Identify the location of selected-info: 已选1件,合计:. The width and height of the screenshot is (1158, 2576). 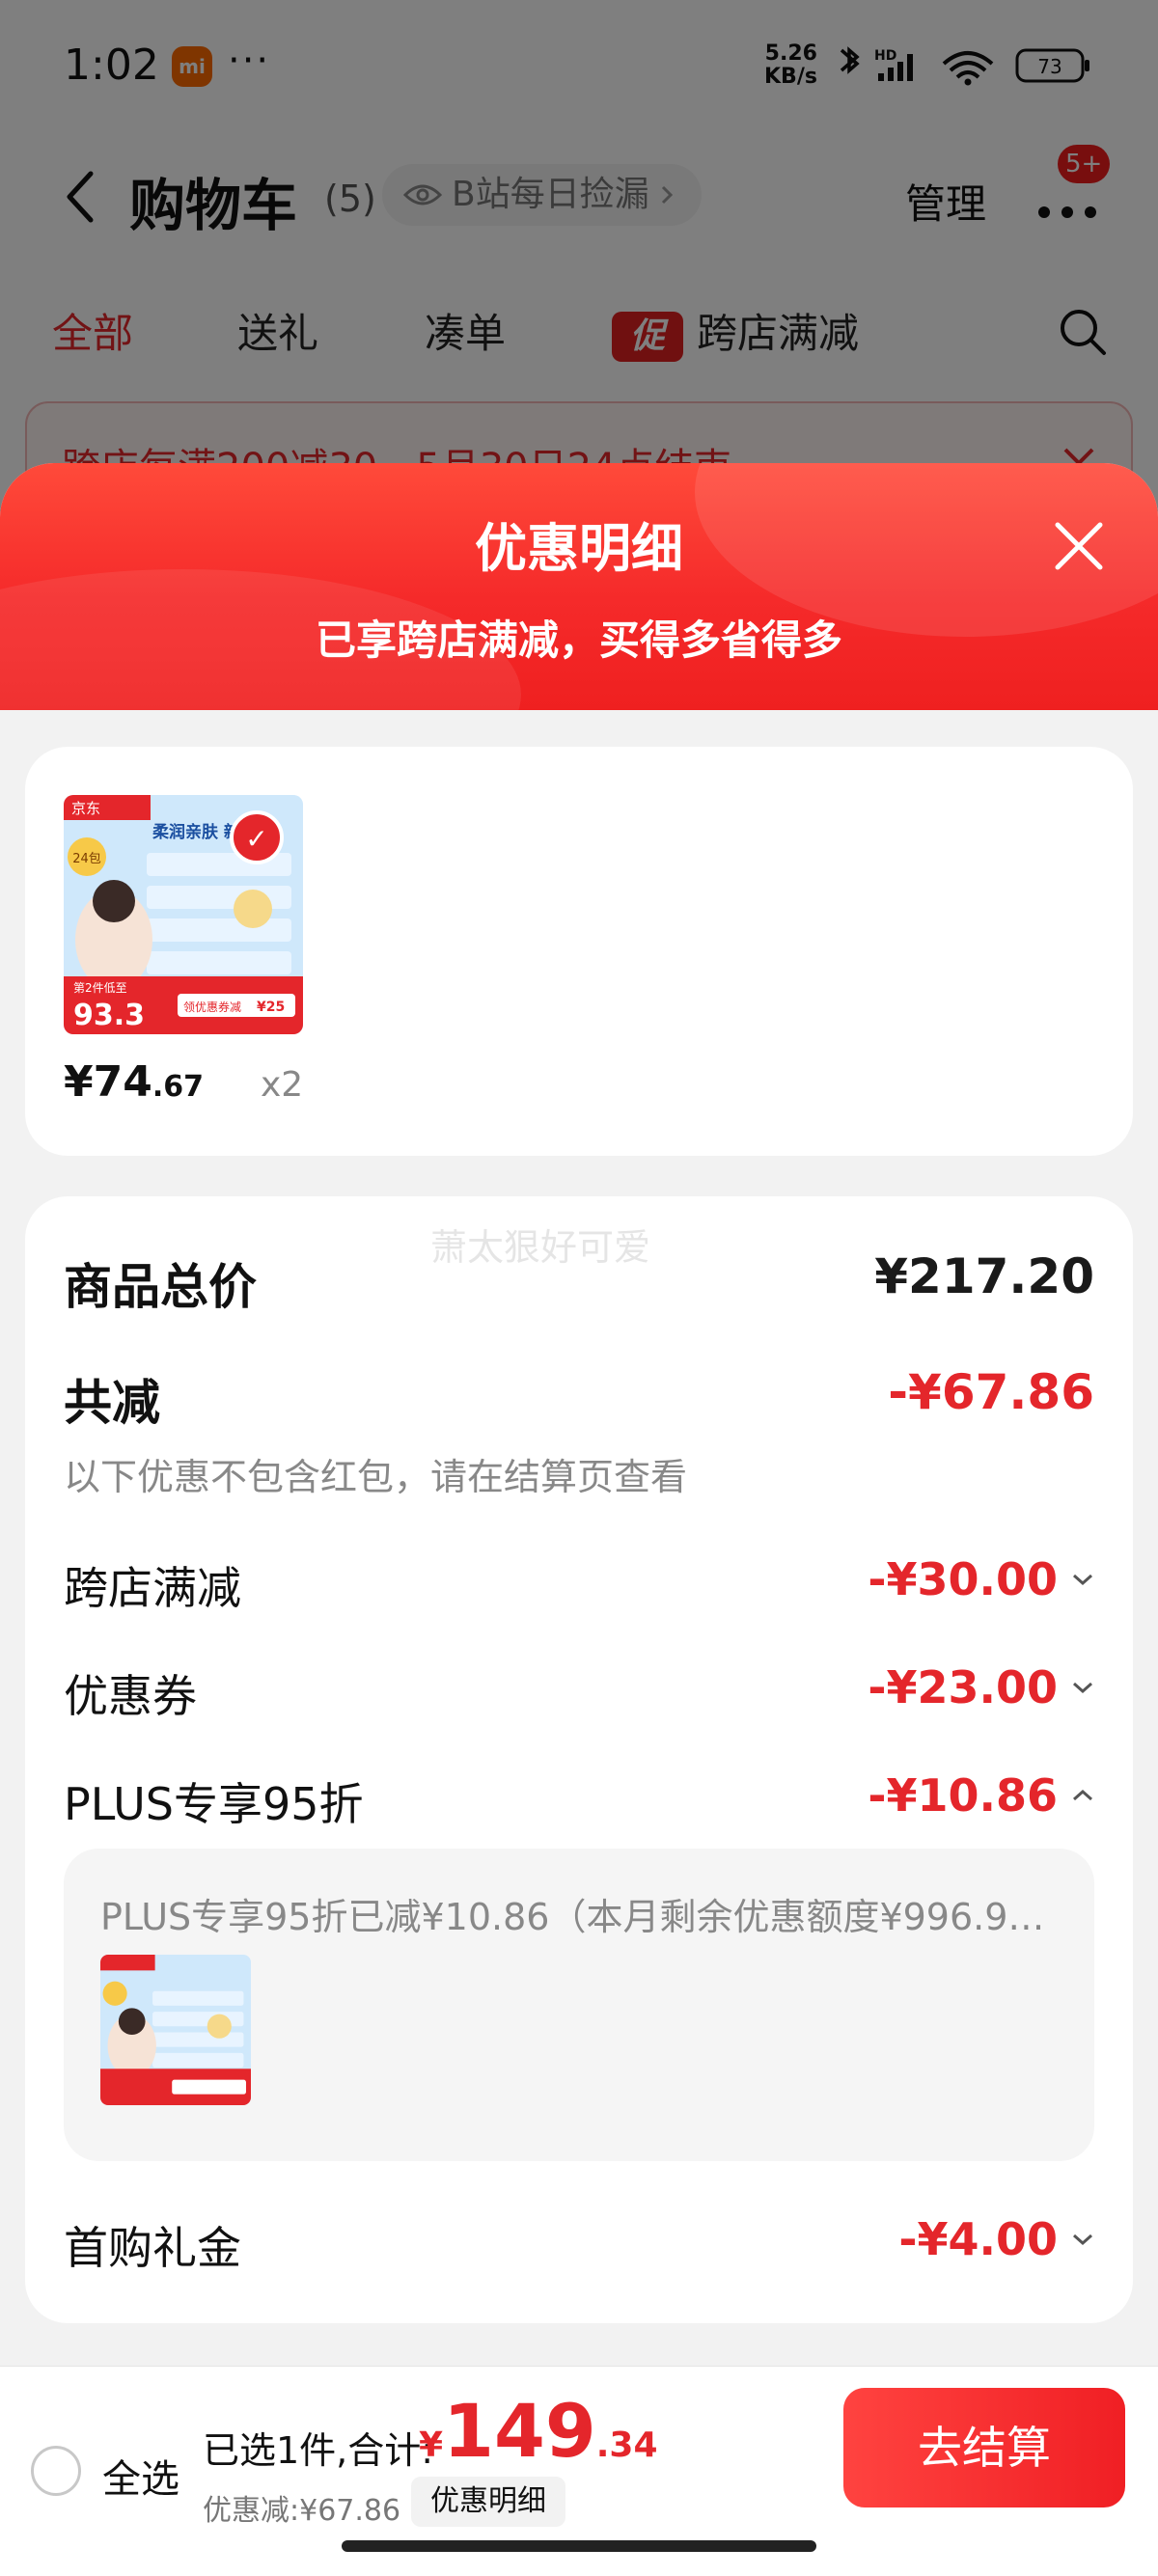
(318, 2450).